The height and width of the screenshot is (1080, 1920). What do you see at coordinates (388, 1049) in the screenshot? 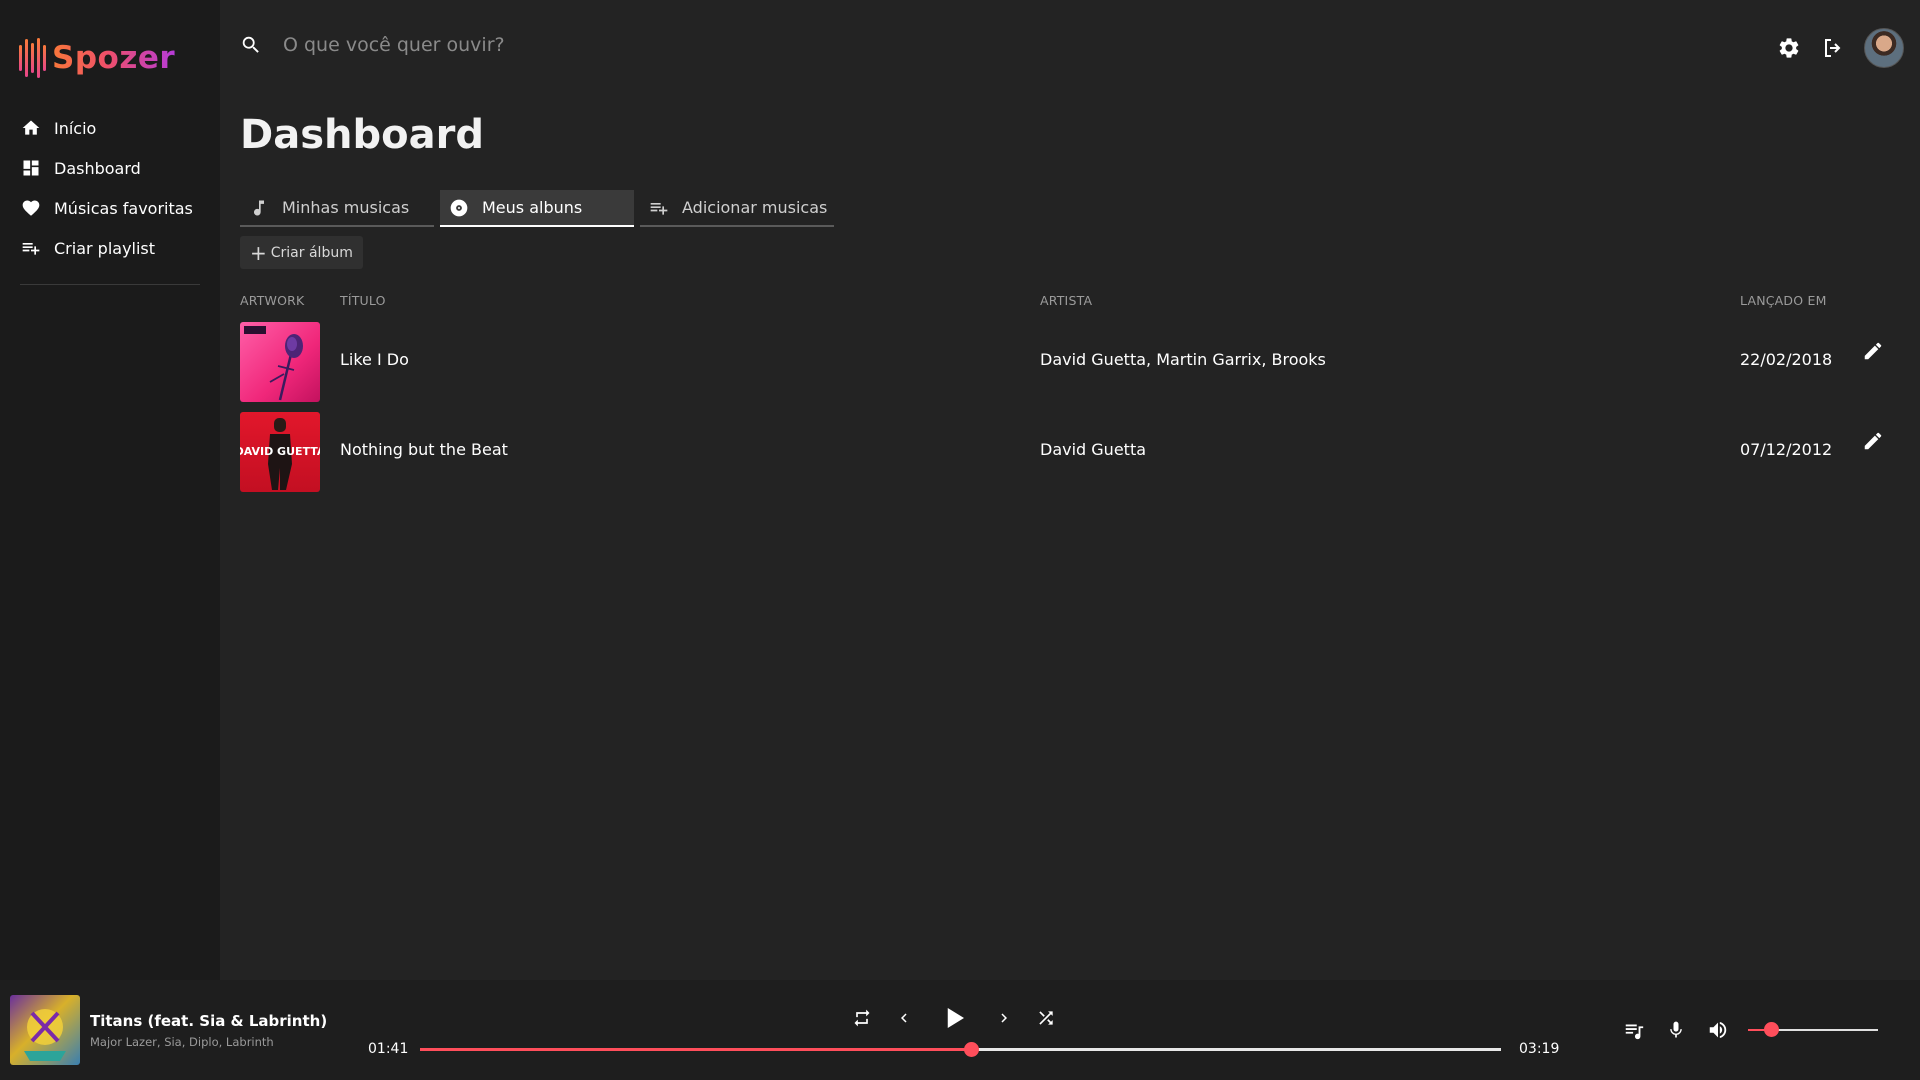
I see `current-time: 01:41` at bounding box center [388, 1049].